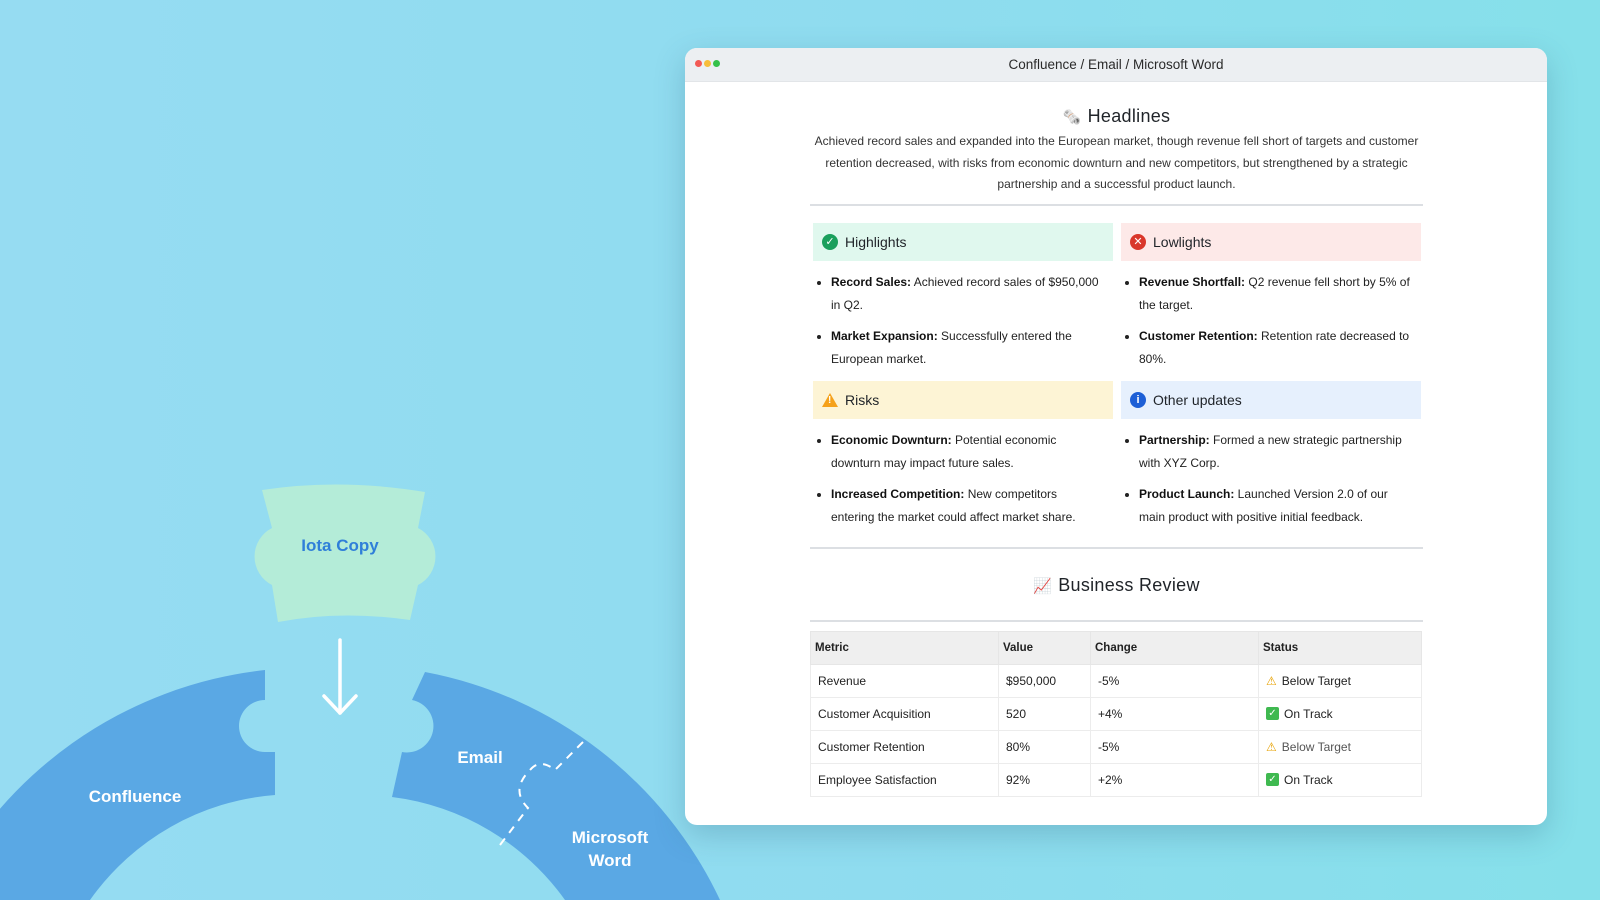  What do you see at coordinates (1192, 281) in the screenshot?
I see `item-label: Revenue Shortfall:` at bounding box center [1192, 281].